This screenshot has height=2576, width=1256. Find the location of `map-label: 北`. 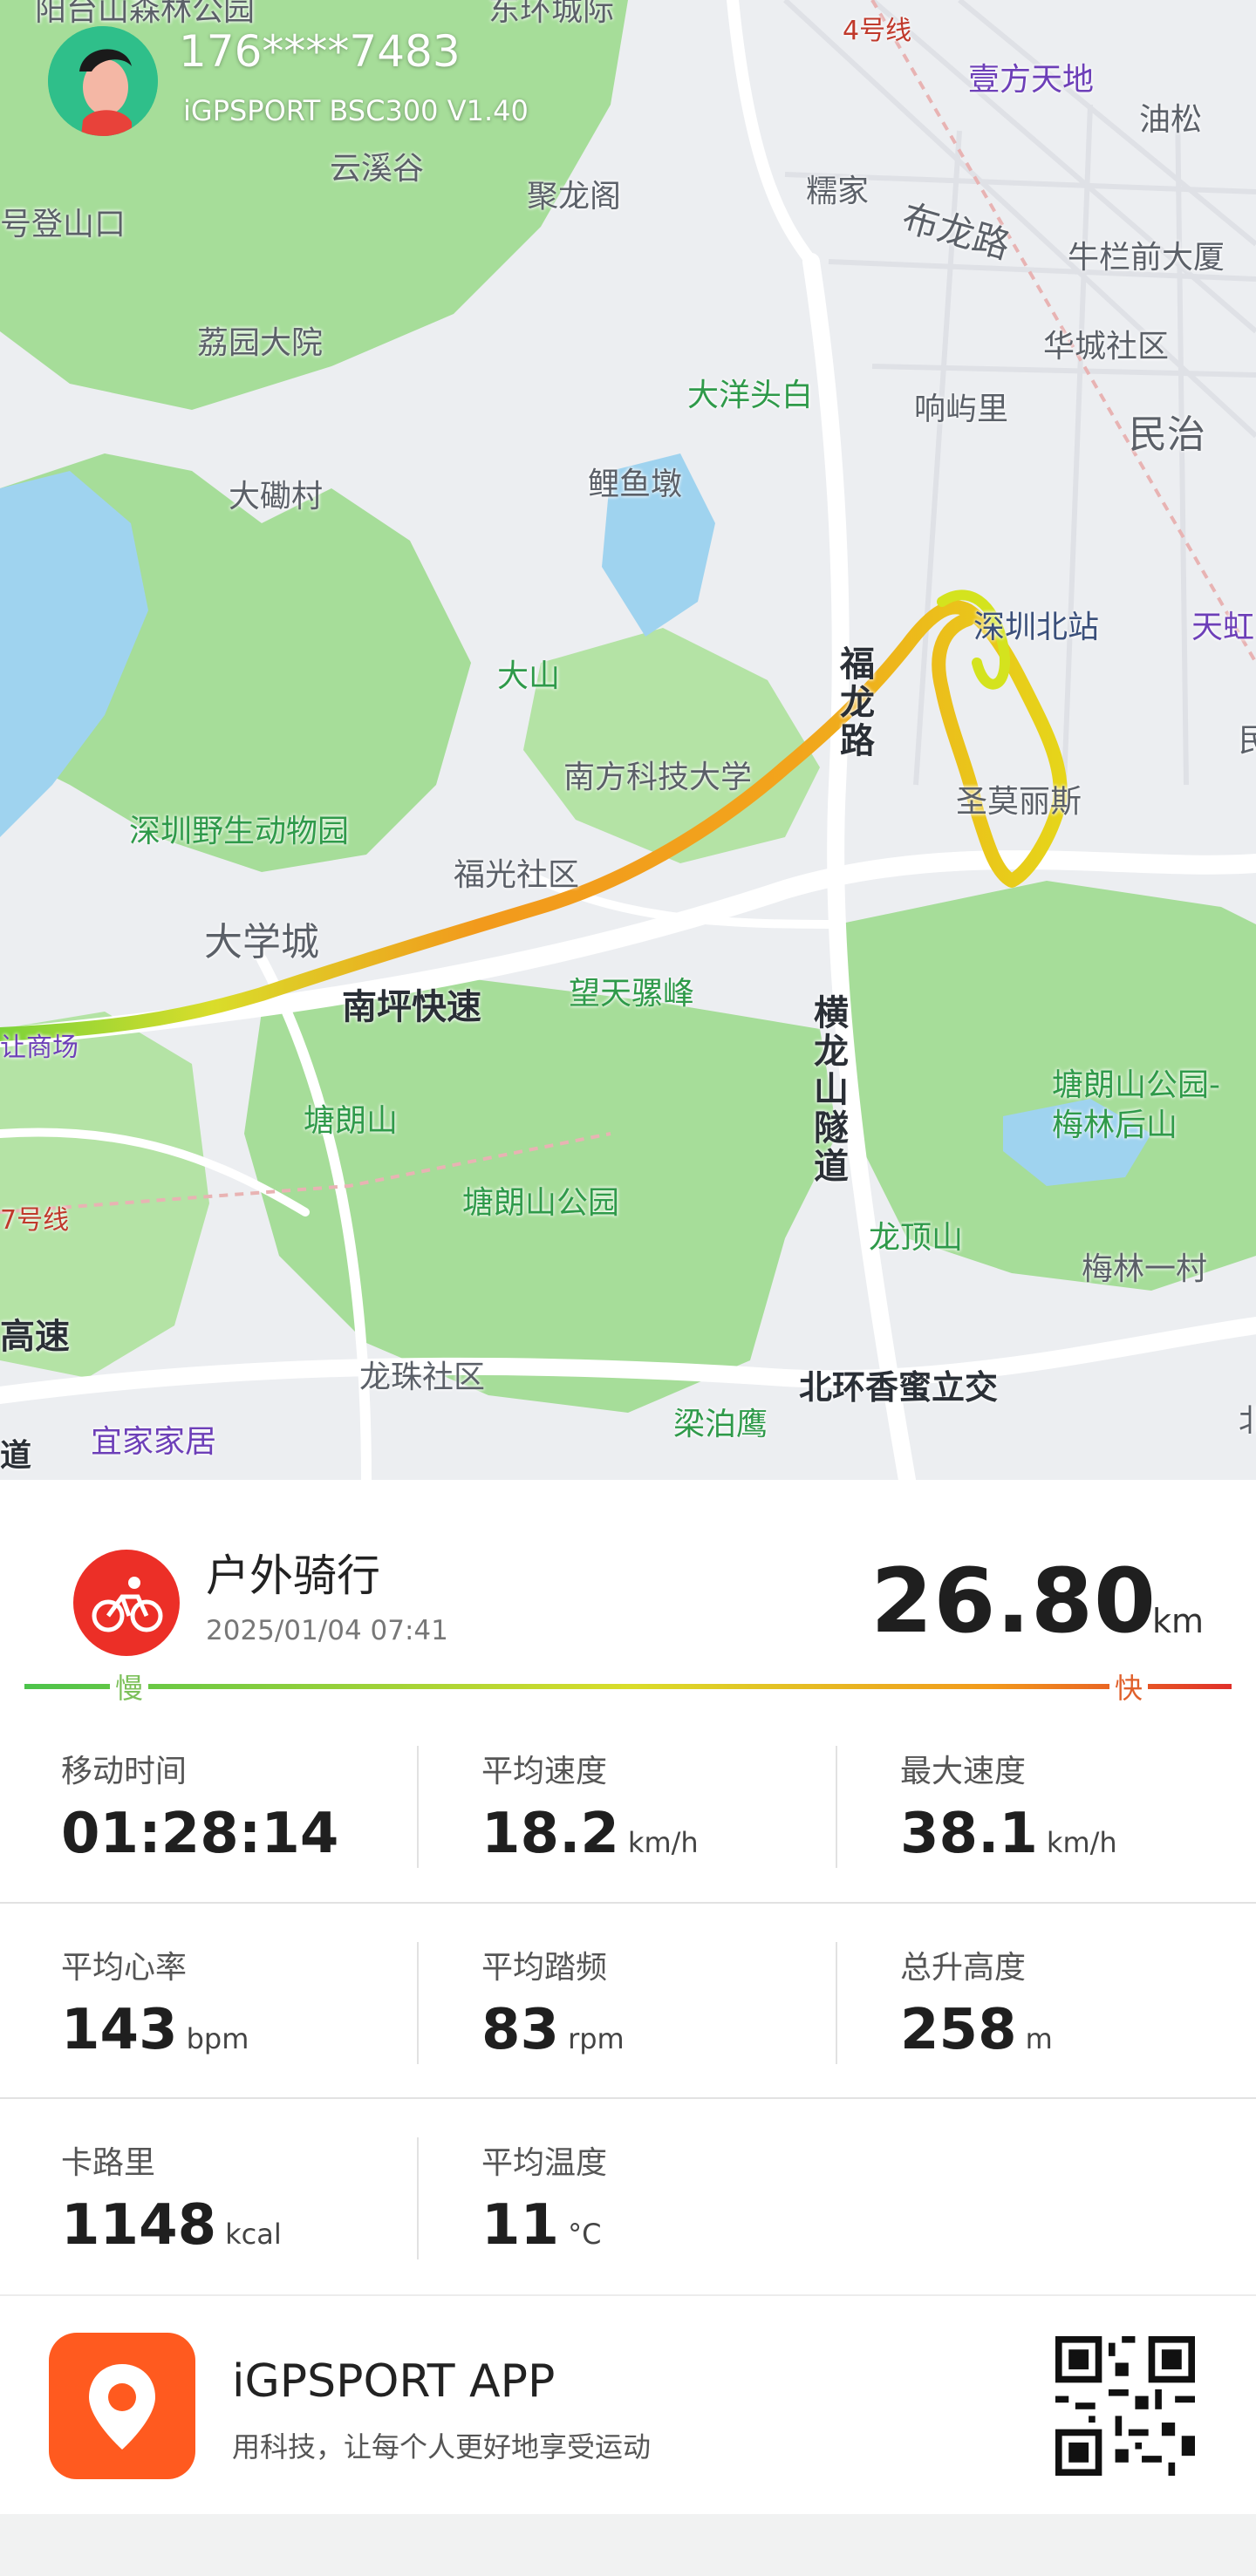

map-label: 北 is located at coordinates (1247, 1421).